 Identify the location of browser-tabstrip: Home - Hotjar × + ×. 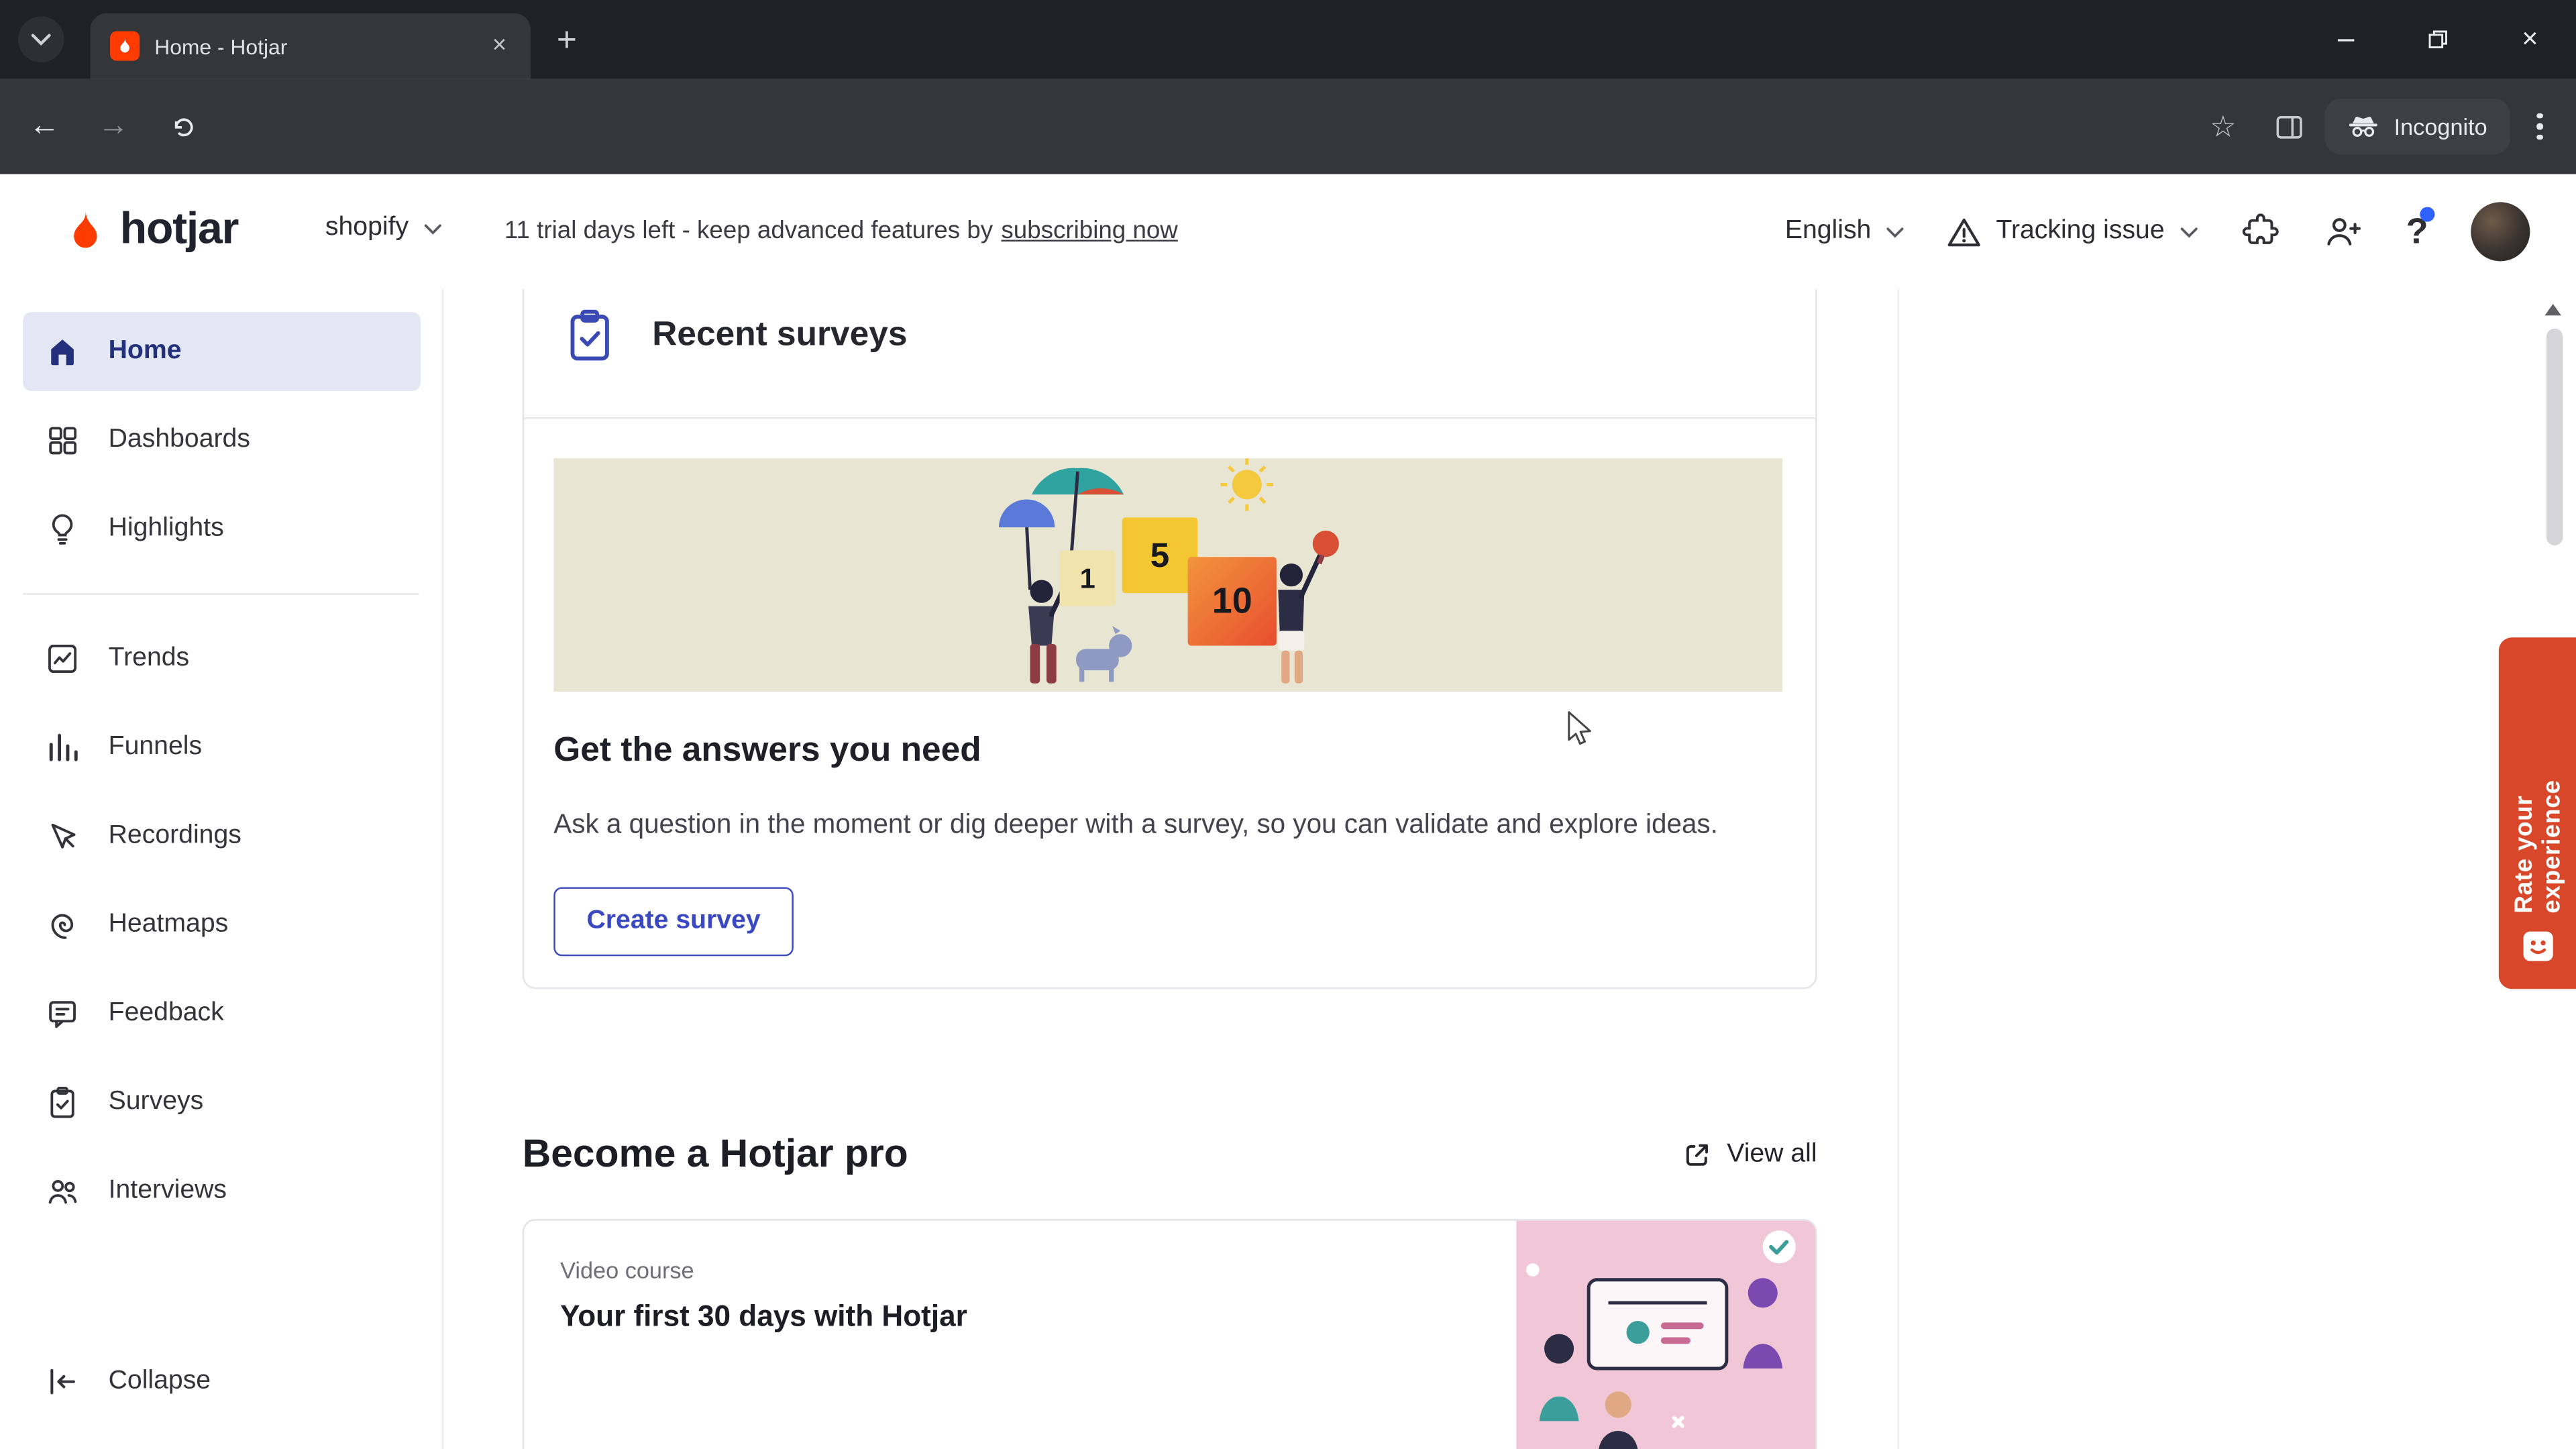
(1288, 39).